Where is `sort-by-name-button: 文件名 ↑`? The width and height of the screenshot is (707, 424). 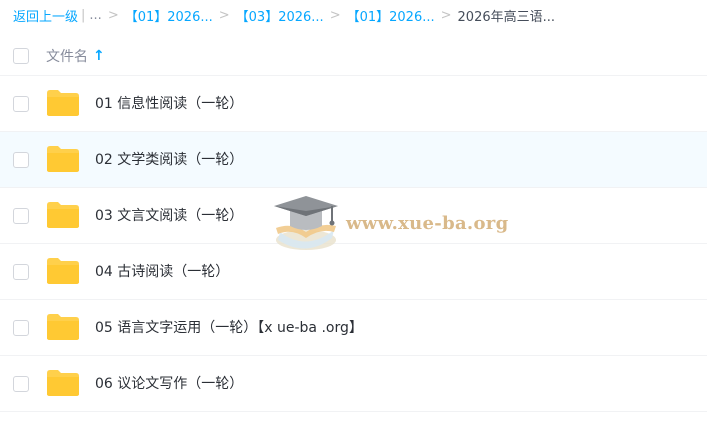
sort-by-name-button: 文件名 ↑ is located at coordinates (75, 56).